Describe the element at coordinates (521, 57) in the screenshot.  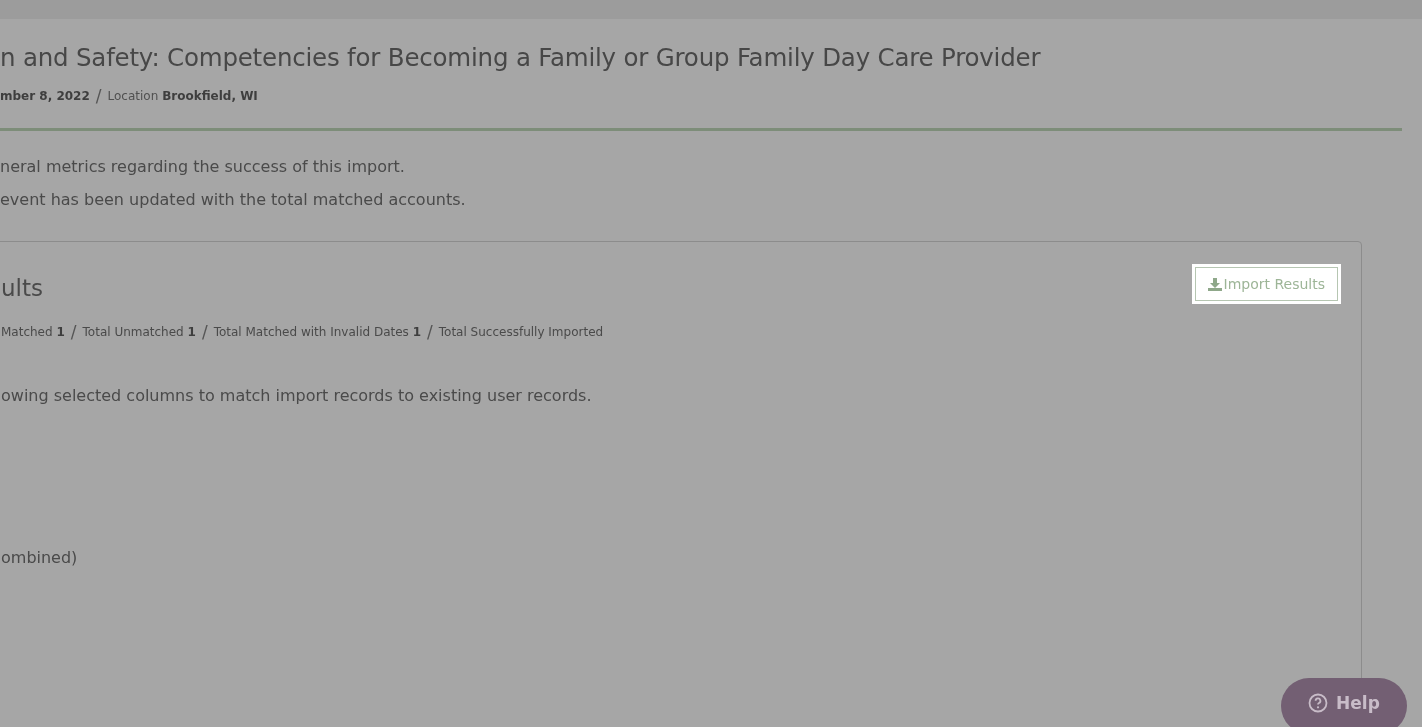
I see `event-title: n and Safety: Competencies for Becoming a Family or Group Family Day Care Provider` at that location.